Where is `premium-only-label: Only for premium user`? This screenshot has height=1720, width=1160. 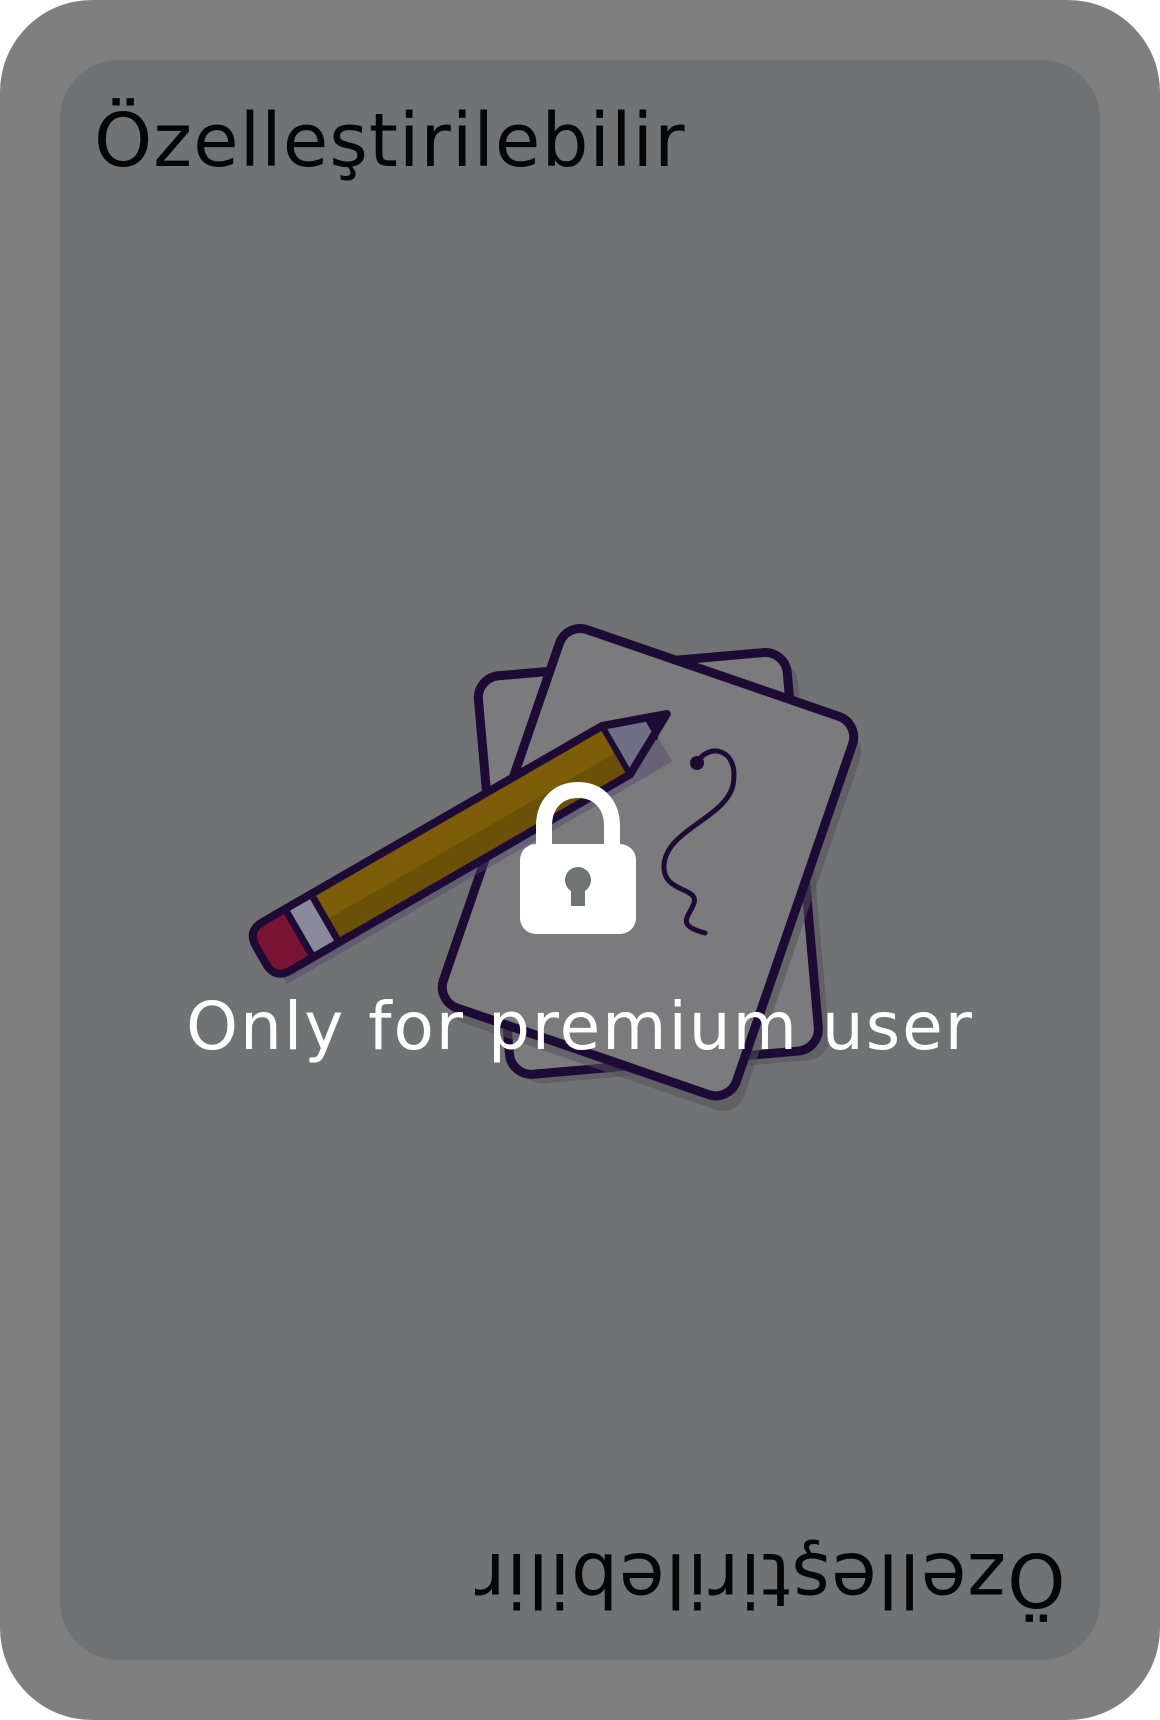
premium-only-label: Only for premium user is located at coordinates (580, 1026).